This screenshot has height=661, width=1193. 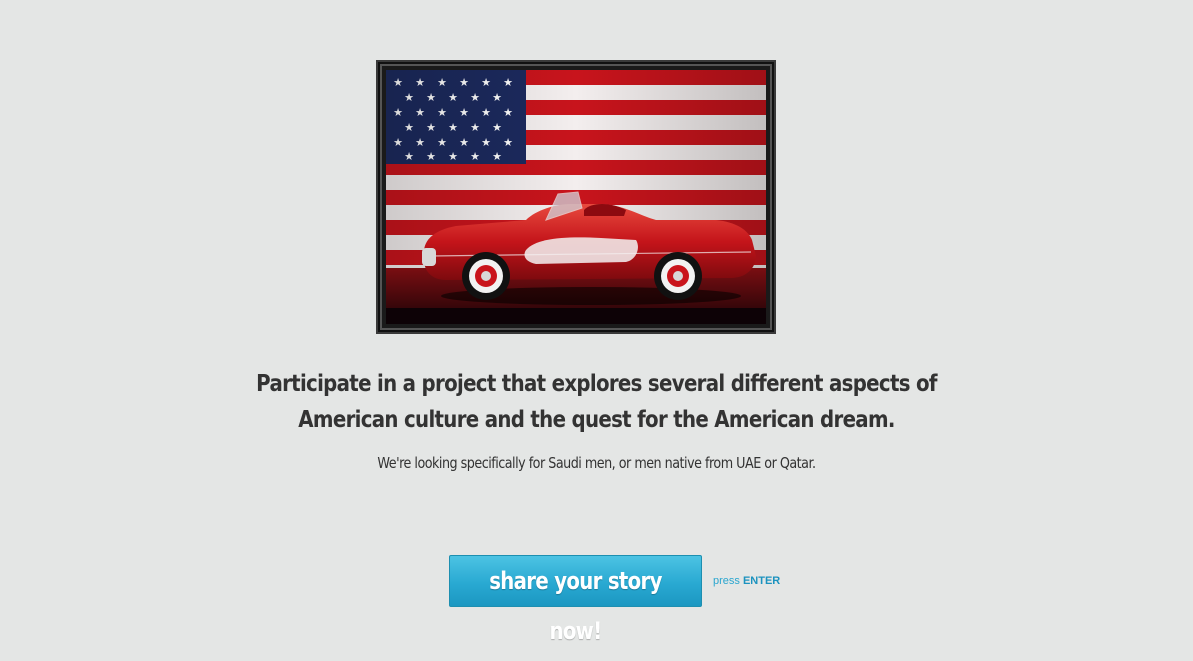 I want to click on share-story-button-label: share your story now!, so click(x=575, y=606).